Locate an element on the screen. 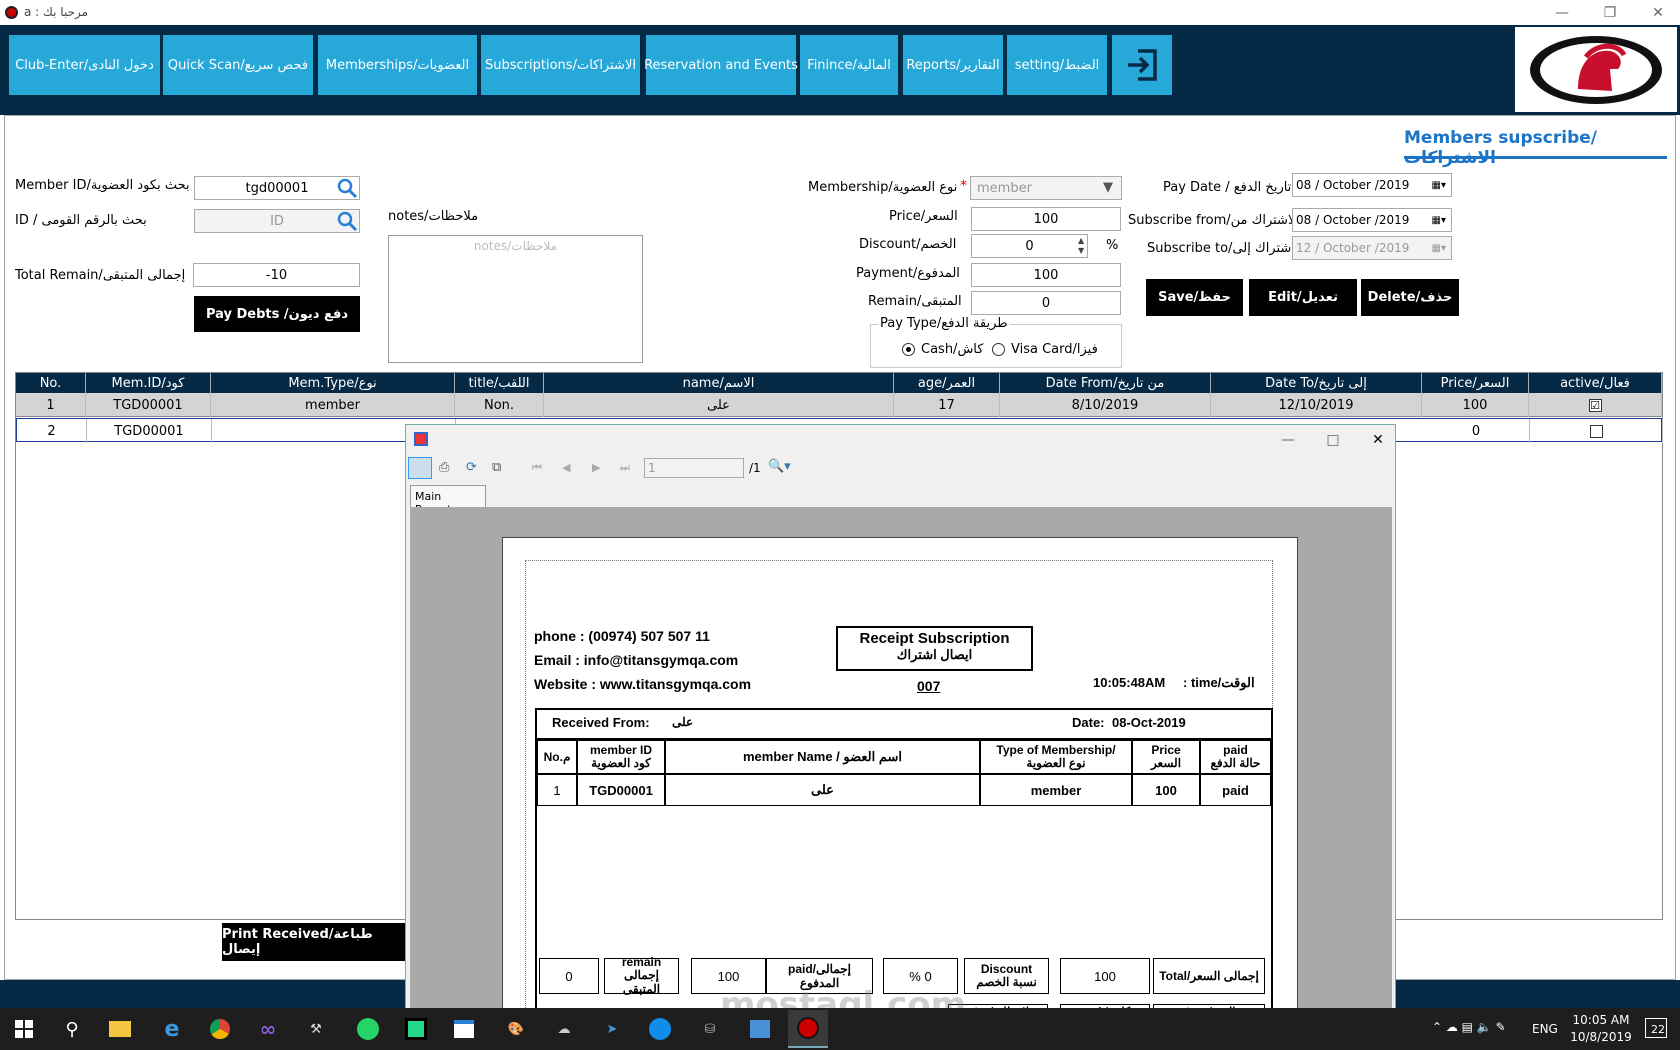 The image size is (1680, 1050). prev-page-icon: ◀ is located at coordinates (566, 467).